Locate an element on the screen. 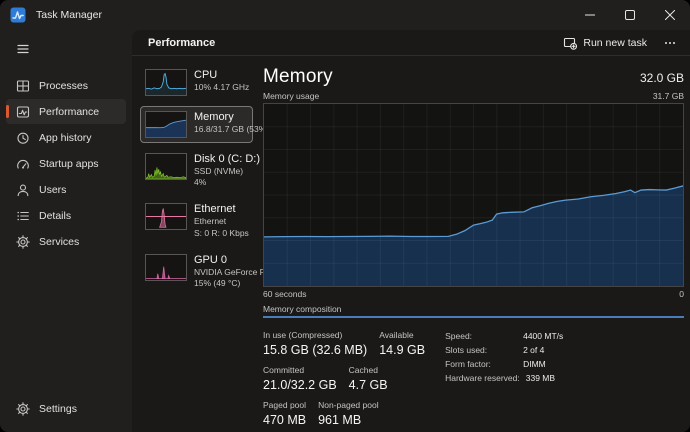  perf-item-subtitle: S: 0 R: 0 Kbps is located at coordinates (221, 232).